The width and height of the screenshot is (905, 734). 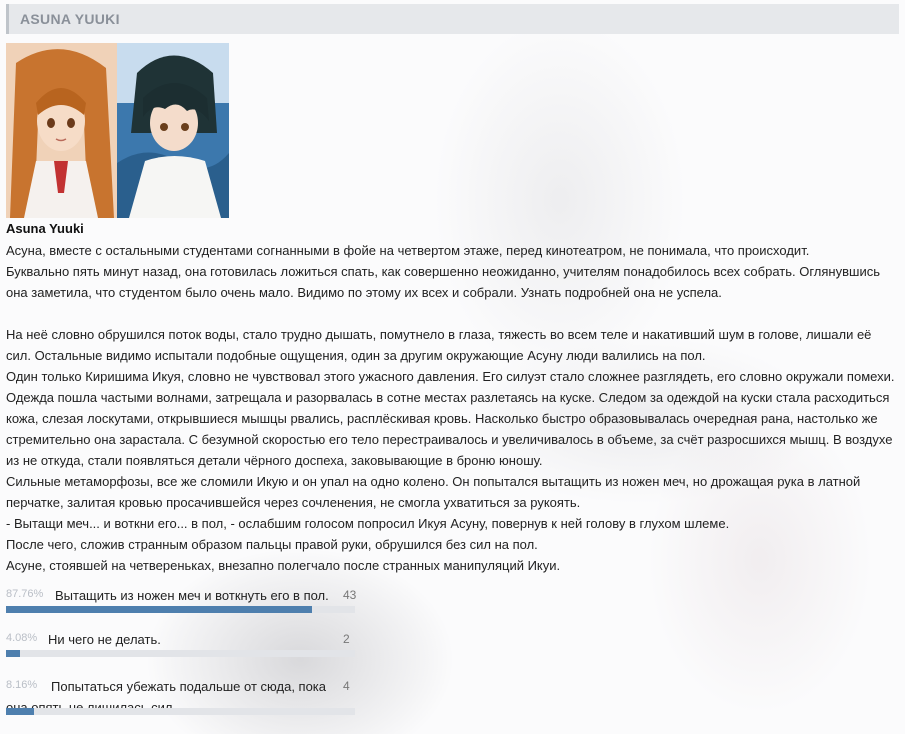 I want to click on post-header: ASUNA YUUKI, so click(x=452, y=19).